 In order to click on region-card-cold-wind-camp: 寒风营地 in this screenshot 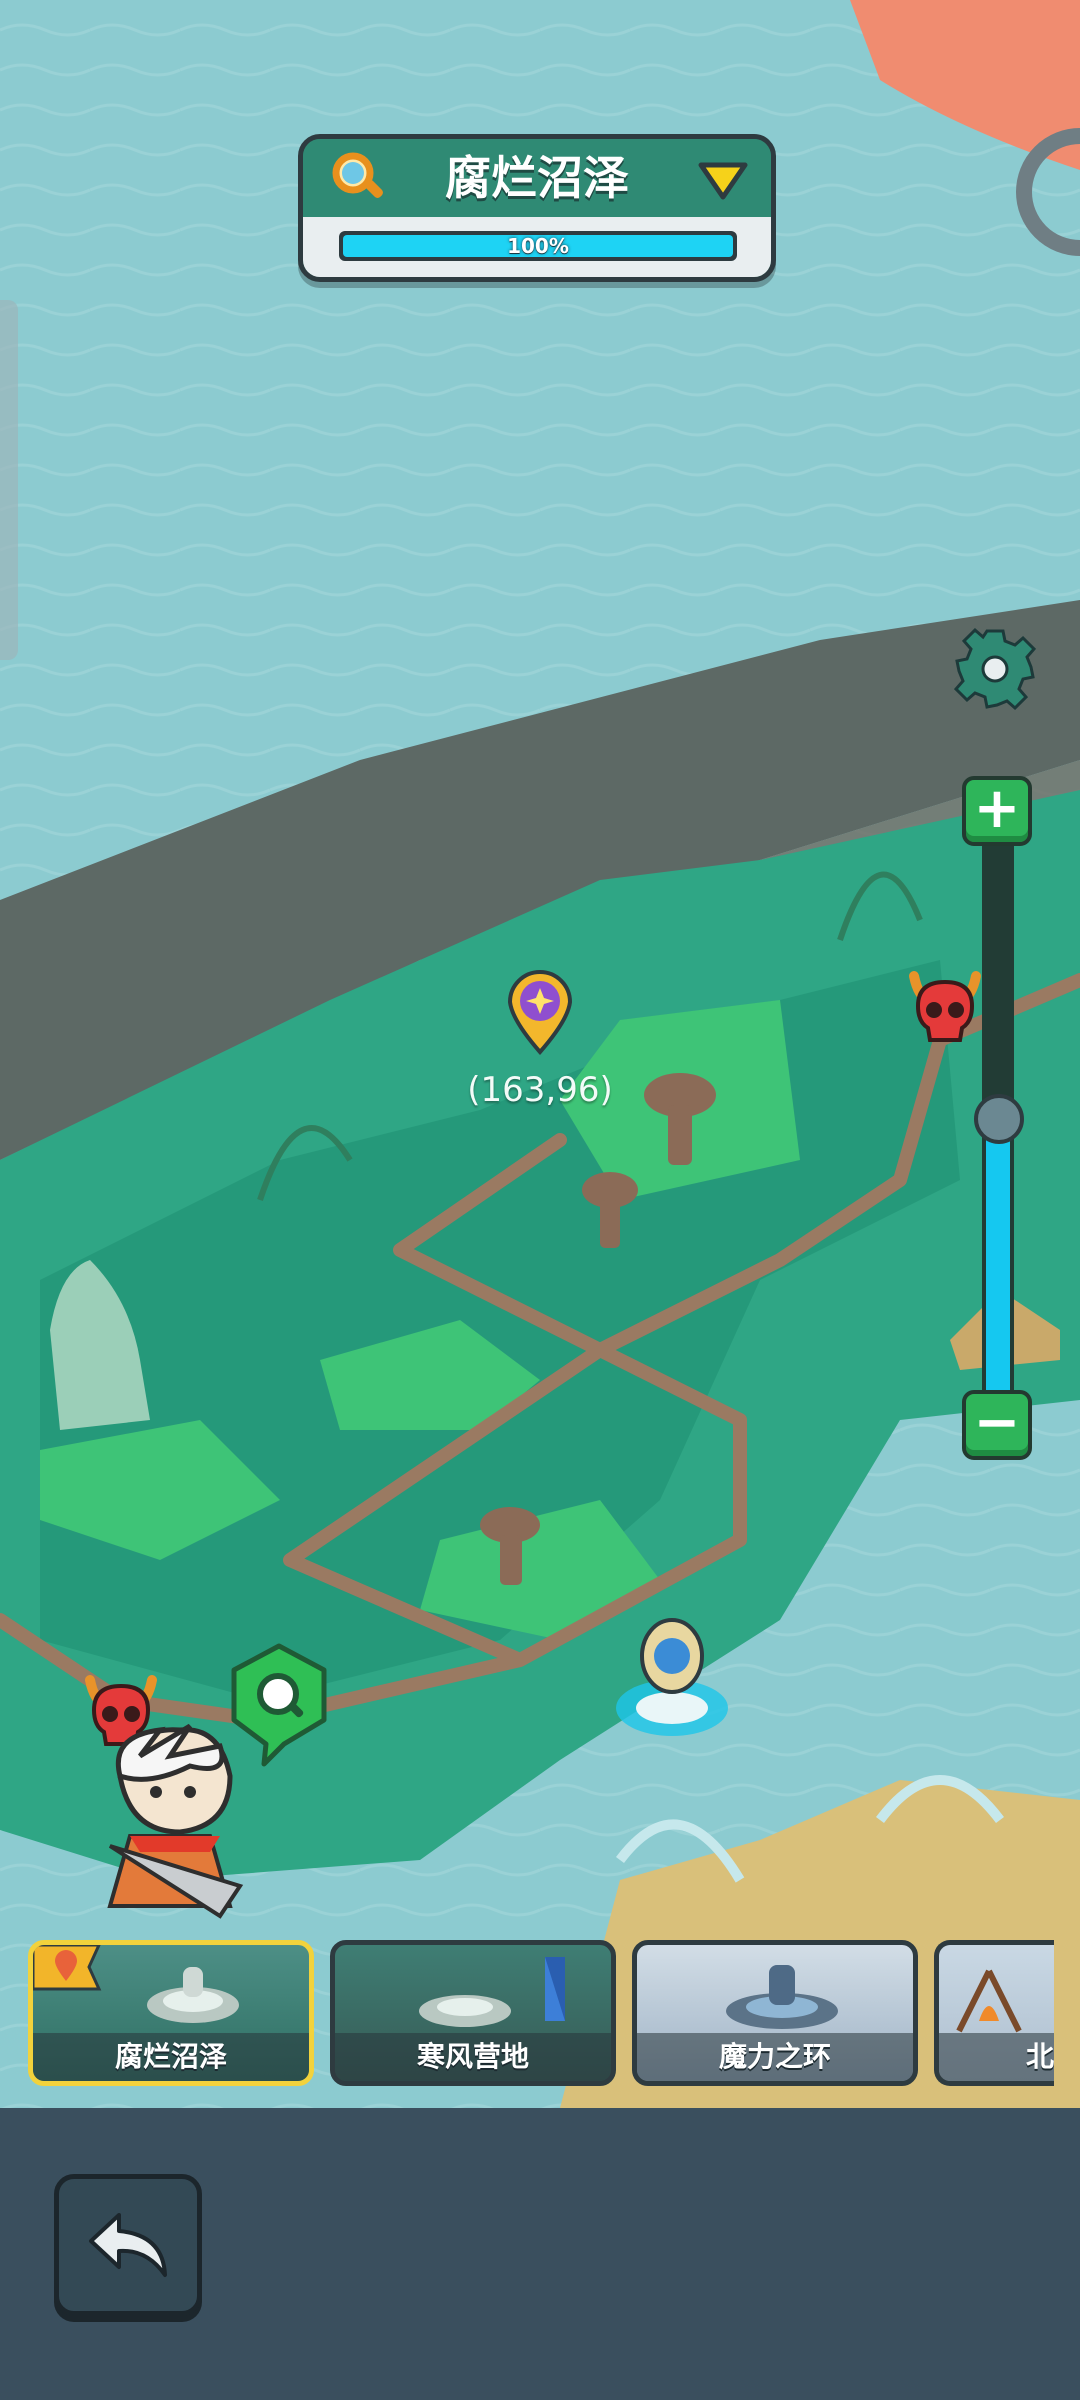, I will do `click(473, 2013)`.